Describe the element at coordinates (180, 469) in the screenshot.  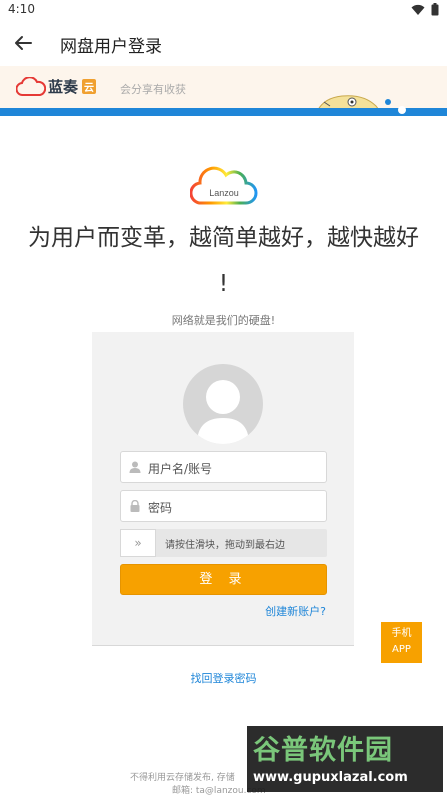
I see `username-placeholder: 用户名/账号` at that location.